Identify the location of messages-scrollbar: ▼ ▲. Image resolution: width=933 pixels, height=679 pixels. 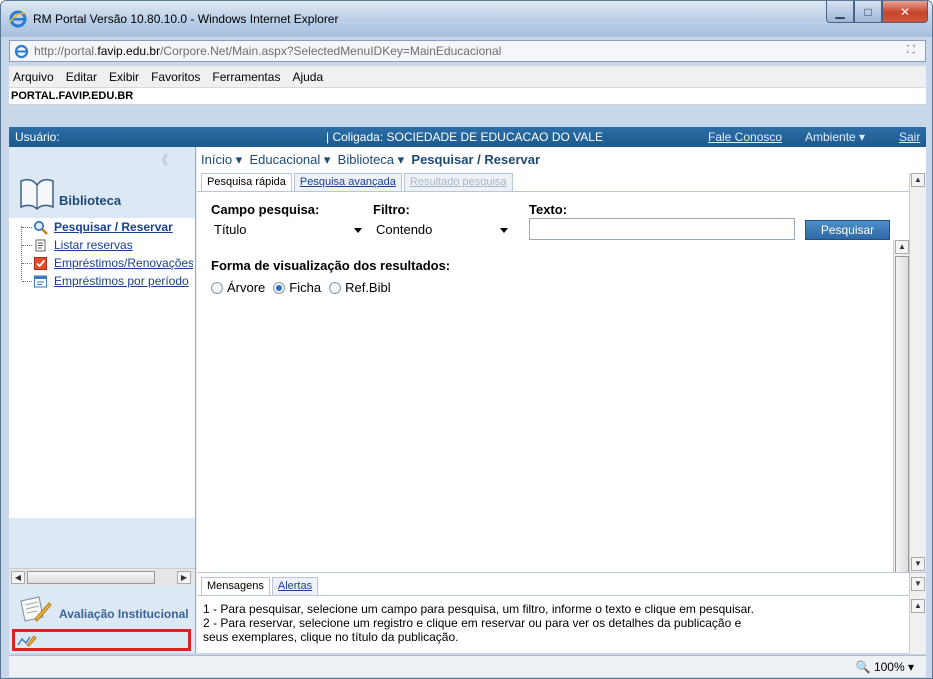
(917, 613).